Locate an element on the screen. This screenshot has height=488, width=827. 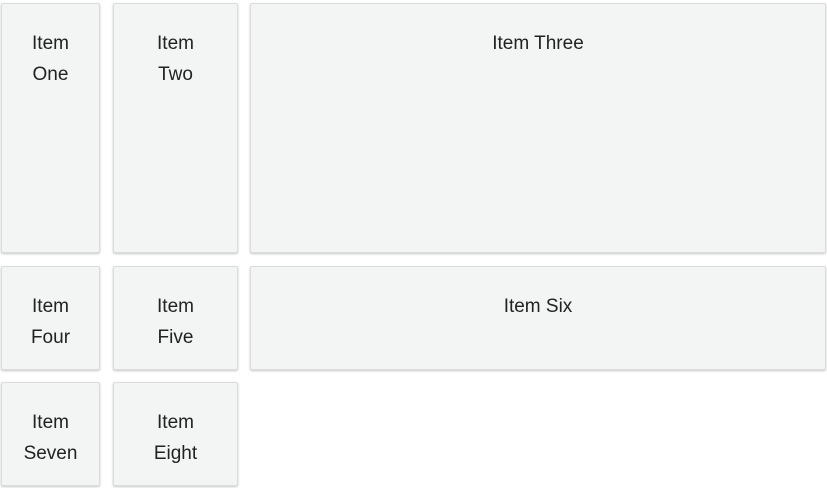
grid-item-label: Item Three is located at coordinates (538, 43).